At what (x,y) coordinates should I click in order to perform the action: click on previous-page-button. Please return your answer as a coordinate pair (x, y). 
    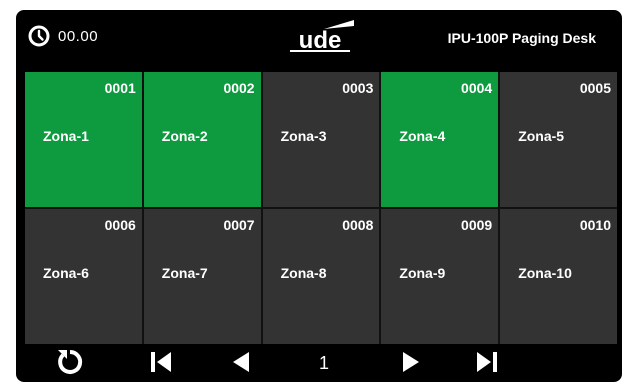
    Looking at the image, I should click on (240, 362).